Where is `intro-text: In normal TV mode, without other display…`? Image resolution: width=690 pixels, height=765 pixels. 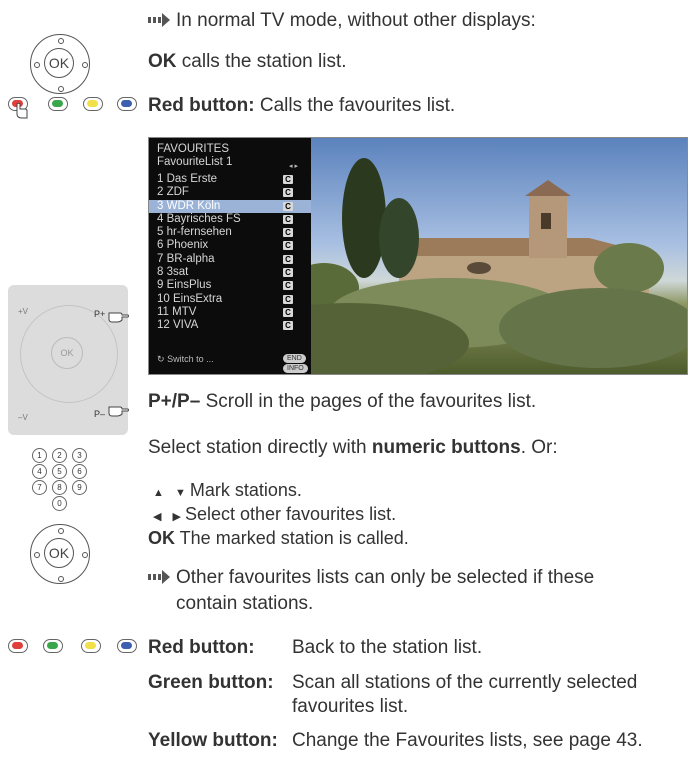
intro-text: In normal TV mode, without other display… is located at coordinates (356, 20).